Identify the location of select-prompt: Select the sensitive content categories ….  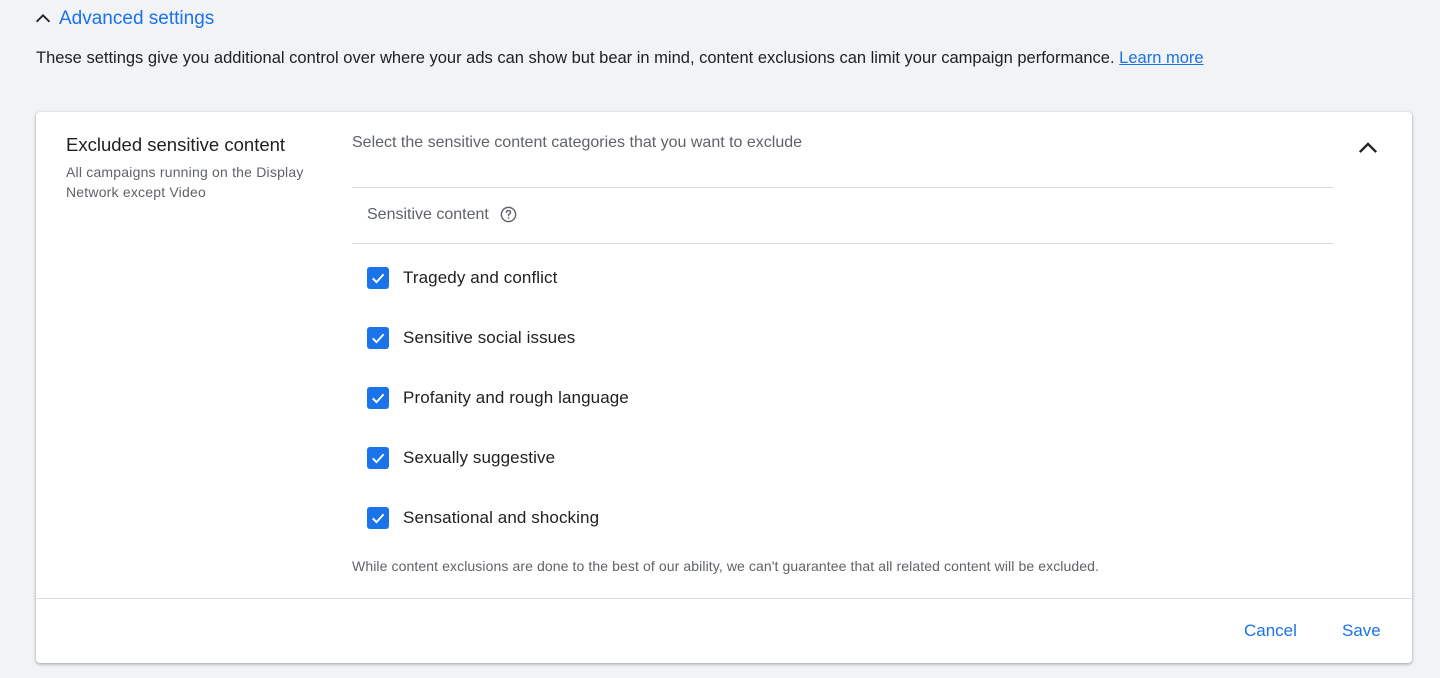
(577, 142).